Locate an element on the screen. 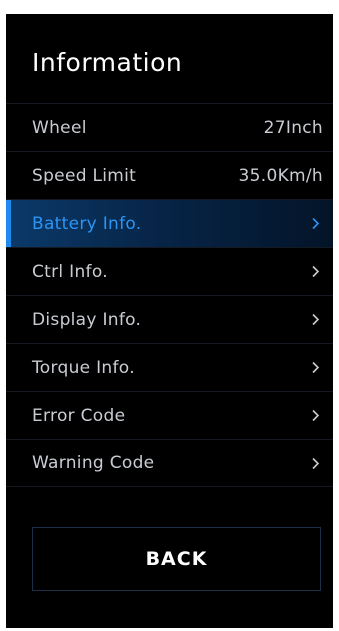 The height and width of the screenshot is (631, 339). page-title: Information is located at coordinates (107, 62).